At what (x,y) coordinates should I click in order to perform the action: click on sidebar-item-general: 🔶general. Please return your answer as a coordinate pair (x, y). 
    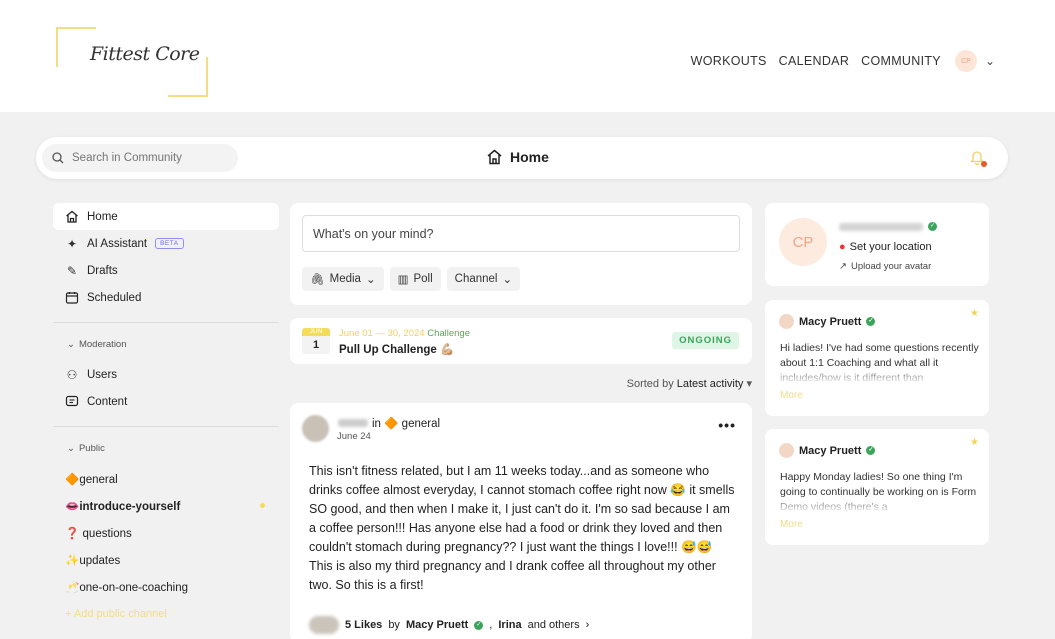
    Looking at the image, I should click on (166, 478).